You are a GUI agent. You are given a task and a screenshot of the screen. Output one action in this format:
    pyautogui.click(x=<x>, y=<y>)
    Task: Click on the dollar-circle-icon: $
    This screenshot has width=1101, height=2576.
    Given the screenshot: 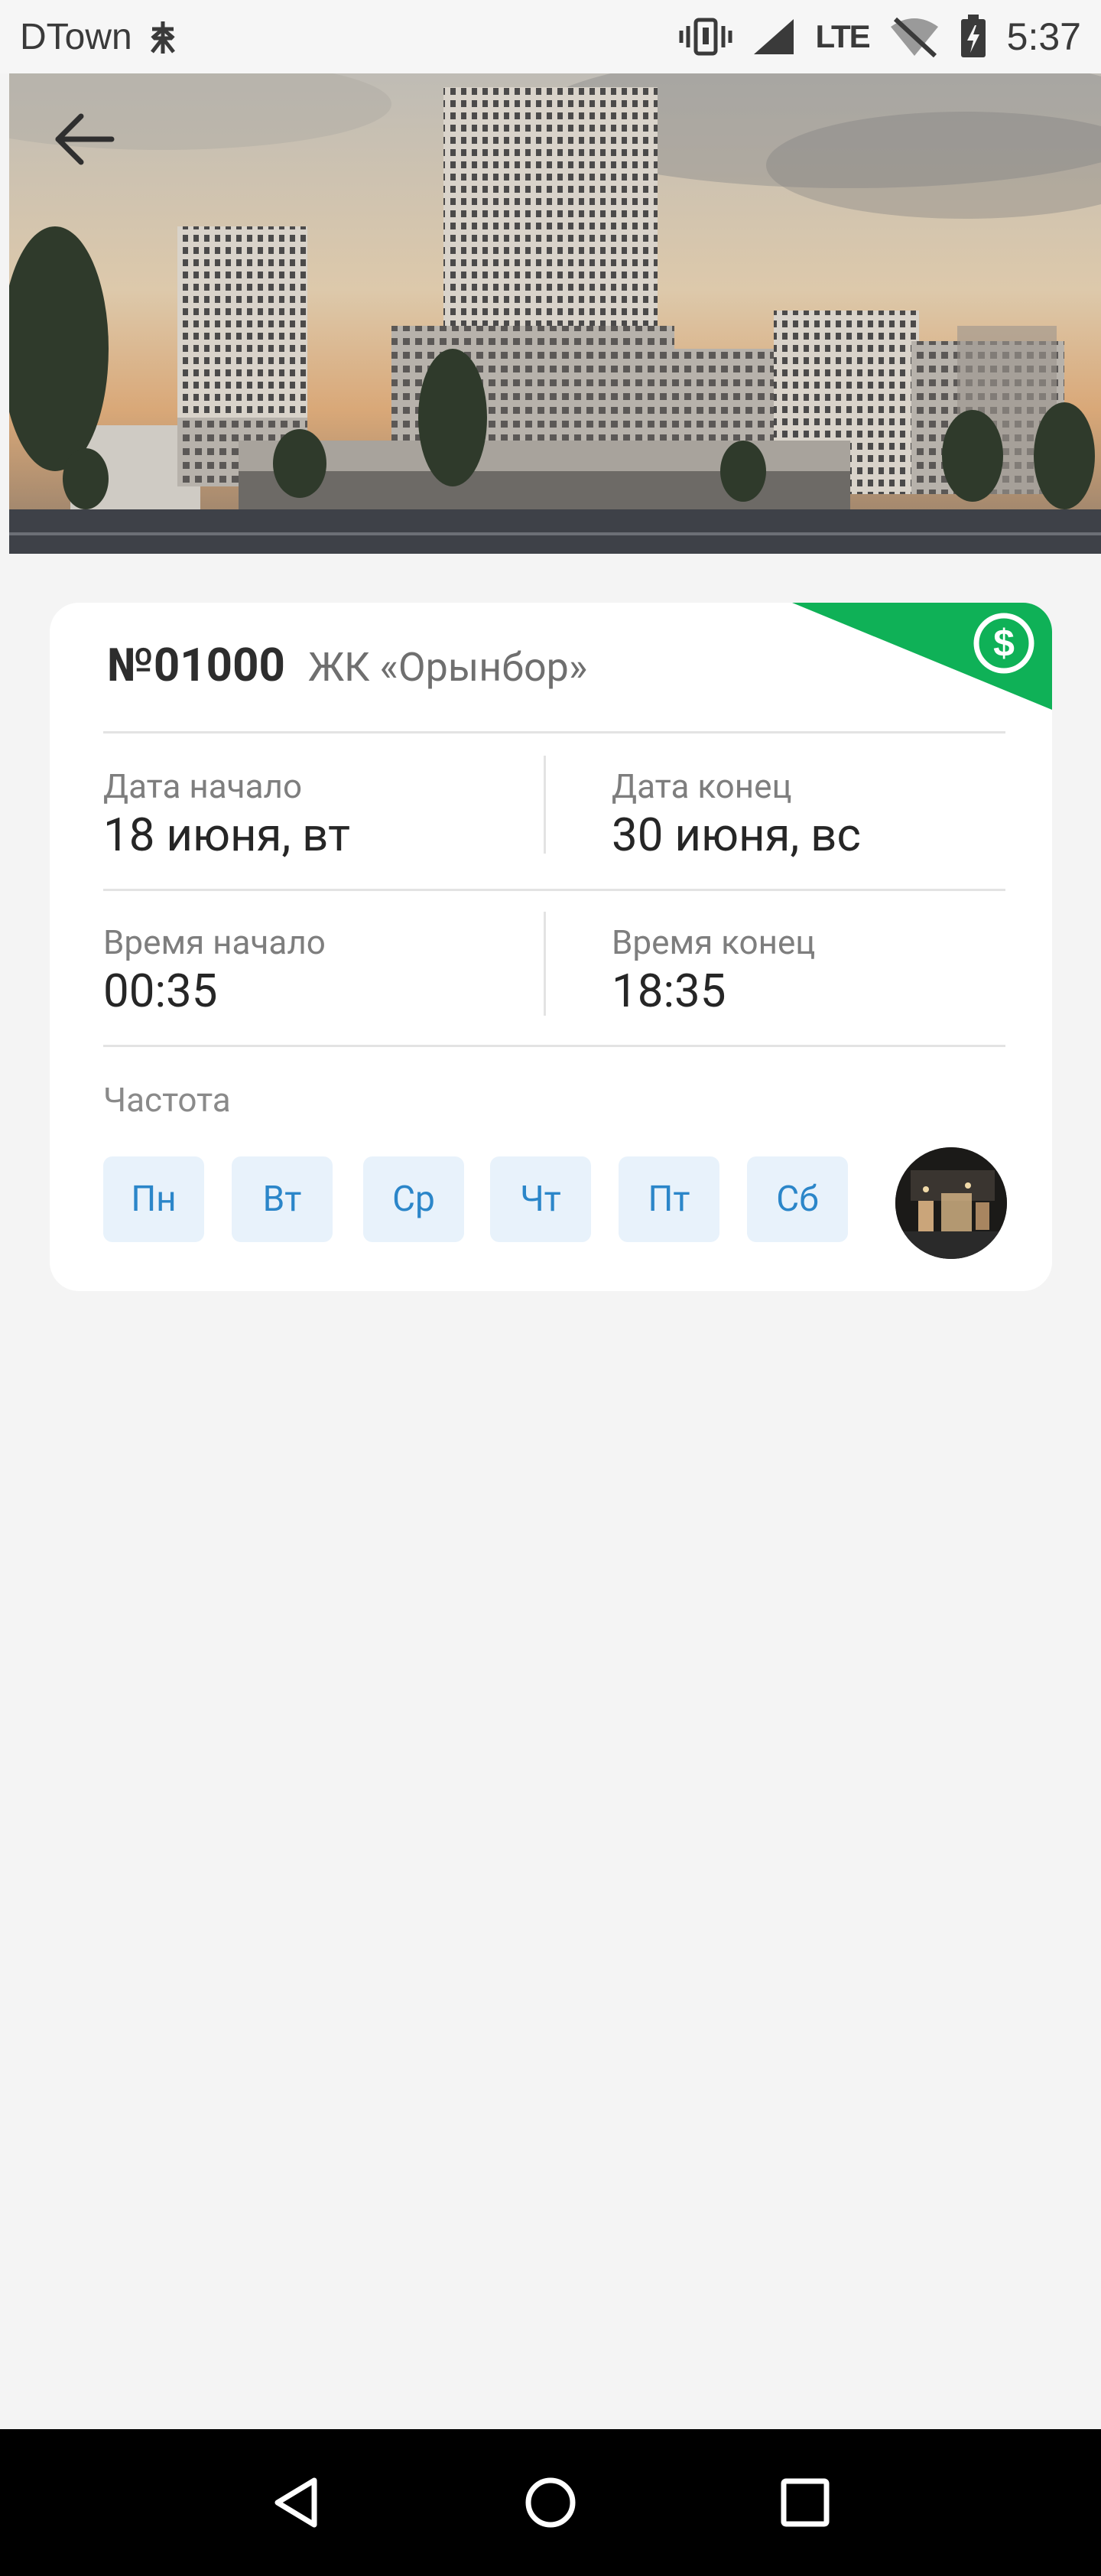 What is the action you would take?
    pyautogui.click(x=1003, y=643)
    